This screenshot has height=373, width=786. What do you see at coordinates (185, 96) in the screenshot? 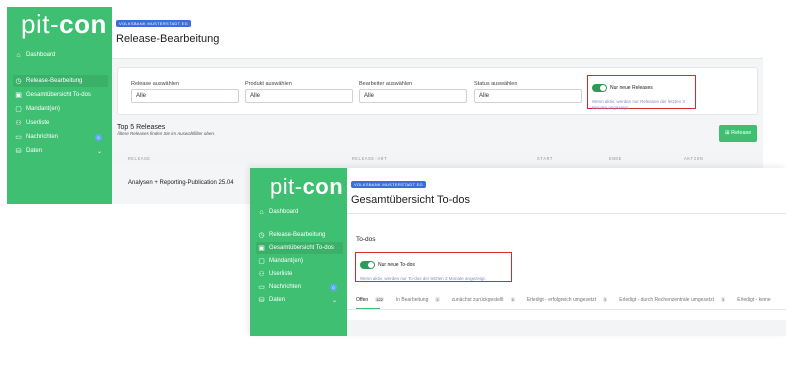
I see `release-select: Alle` at bounding box center [185, 96].